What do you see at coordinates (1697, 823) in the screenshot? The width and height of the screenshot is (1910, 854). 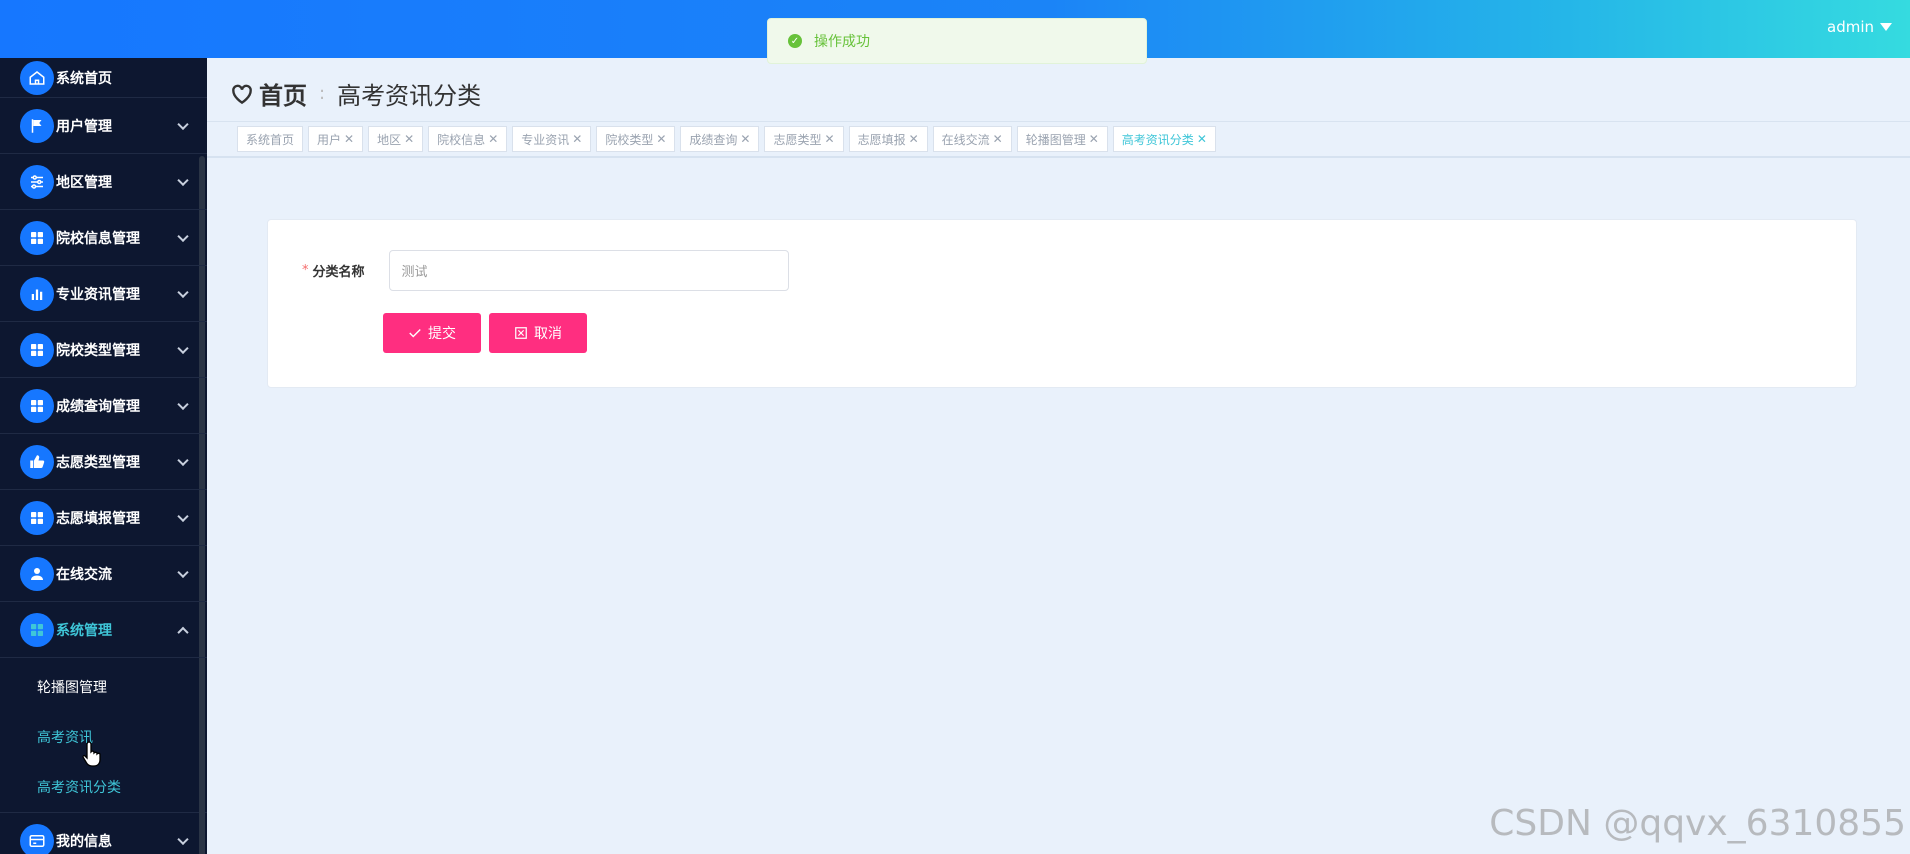 I see `watermark: CSDN @qqvx_6310855` at bounding box center [1697, 823].